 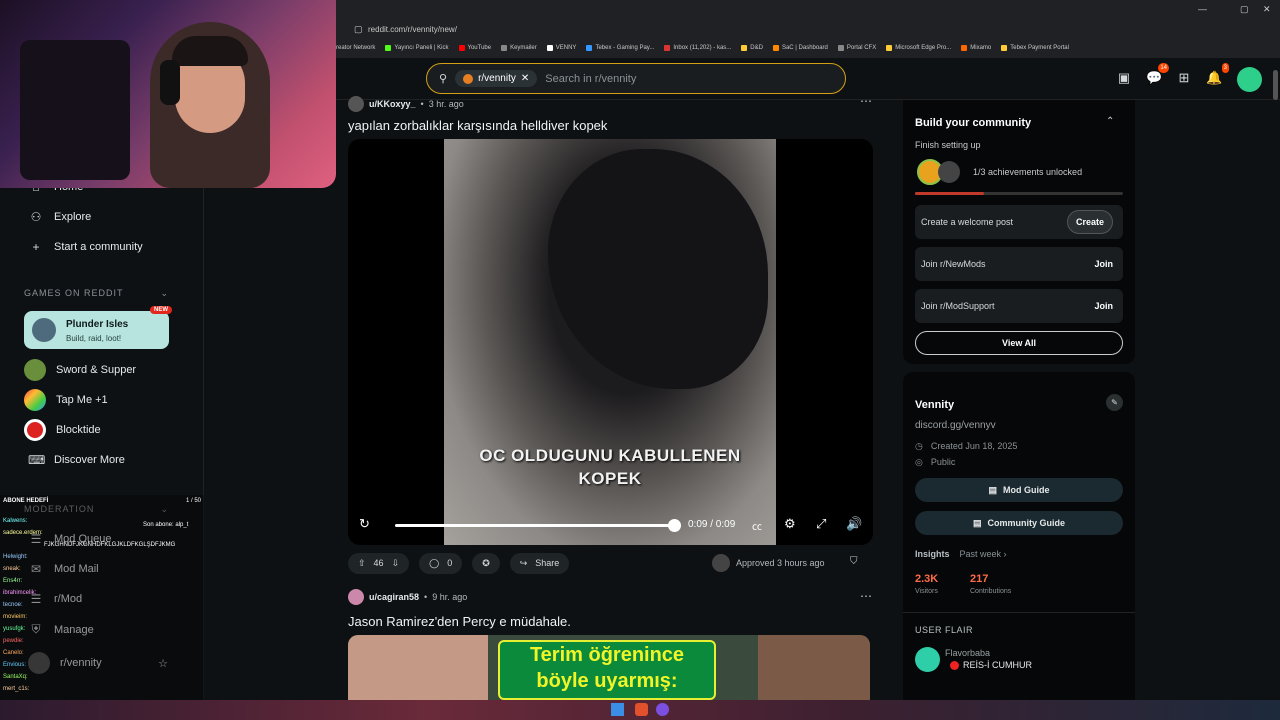 What do you see at coordinates (1019, 612) in the screenshot?
I see `divider` at bounding box center [1019, 612].